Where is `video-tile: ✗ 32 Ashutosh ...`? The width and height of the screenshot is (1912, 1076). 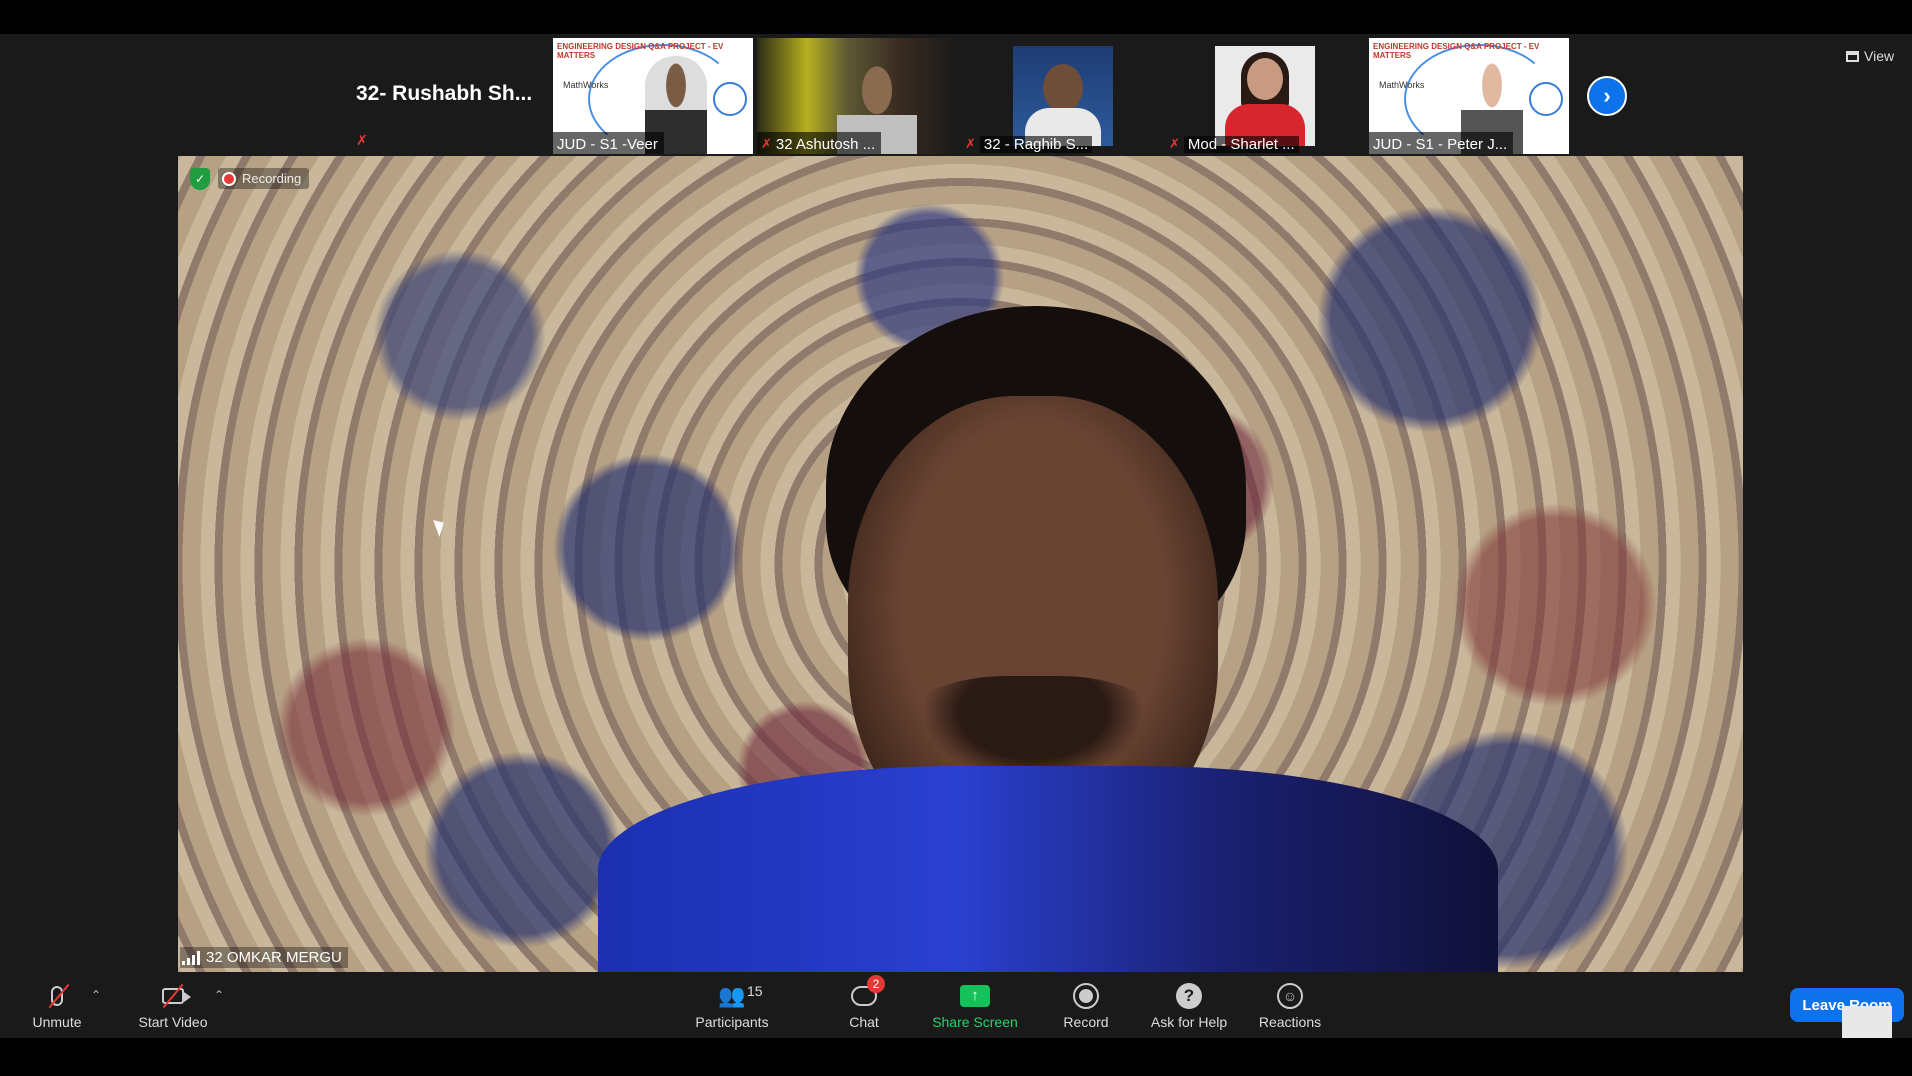
video-tile: ✗ 32 Ashutosh ... is located at coordinates (857, 96).